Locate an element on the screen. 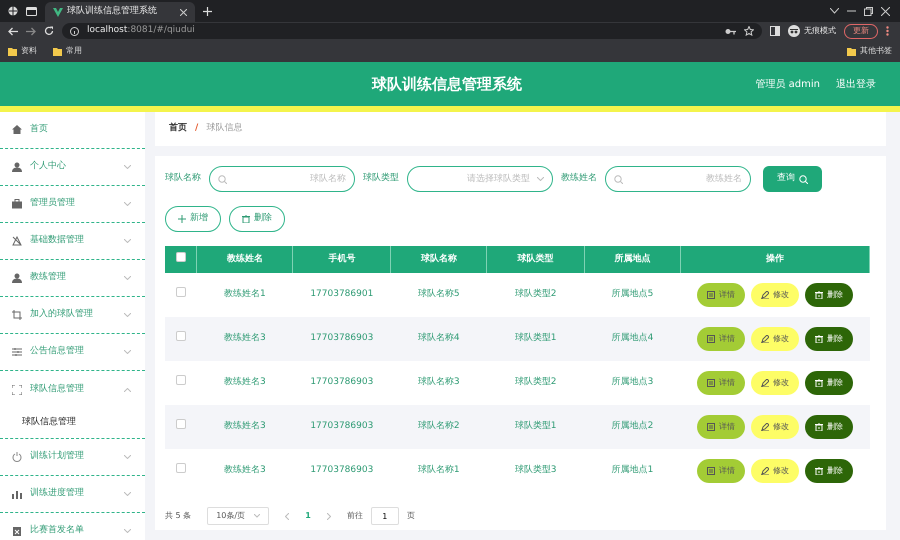 Image resolution: width=900 pixels, height=540 pixels. app-title: 球队训练信息管理系统 is located at coordinates (447, 84).